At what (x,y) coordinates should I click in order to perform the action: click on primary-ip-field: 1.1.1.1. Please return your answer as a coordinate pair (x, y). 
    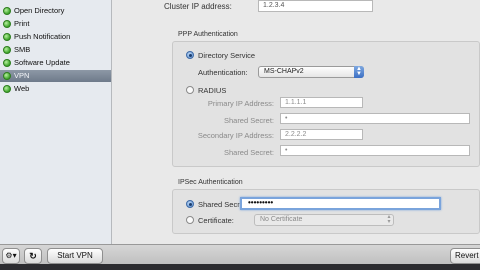
    Looking at the image, I should click on (321, 102).